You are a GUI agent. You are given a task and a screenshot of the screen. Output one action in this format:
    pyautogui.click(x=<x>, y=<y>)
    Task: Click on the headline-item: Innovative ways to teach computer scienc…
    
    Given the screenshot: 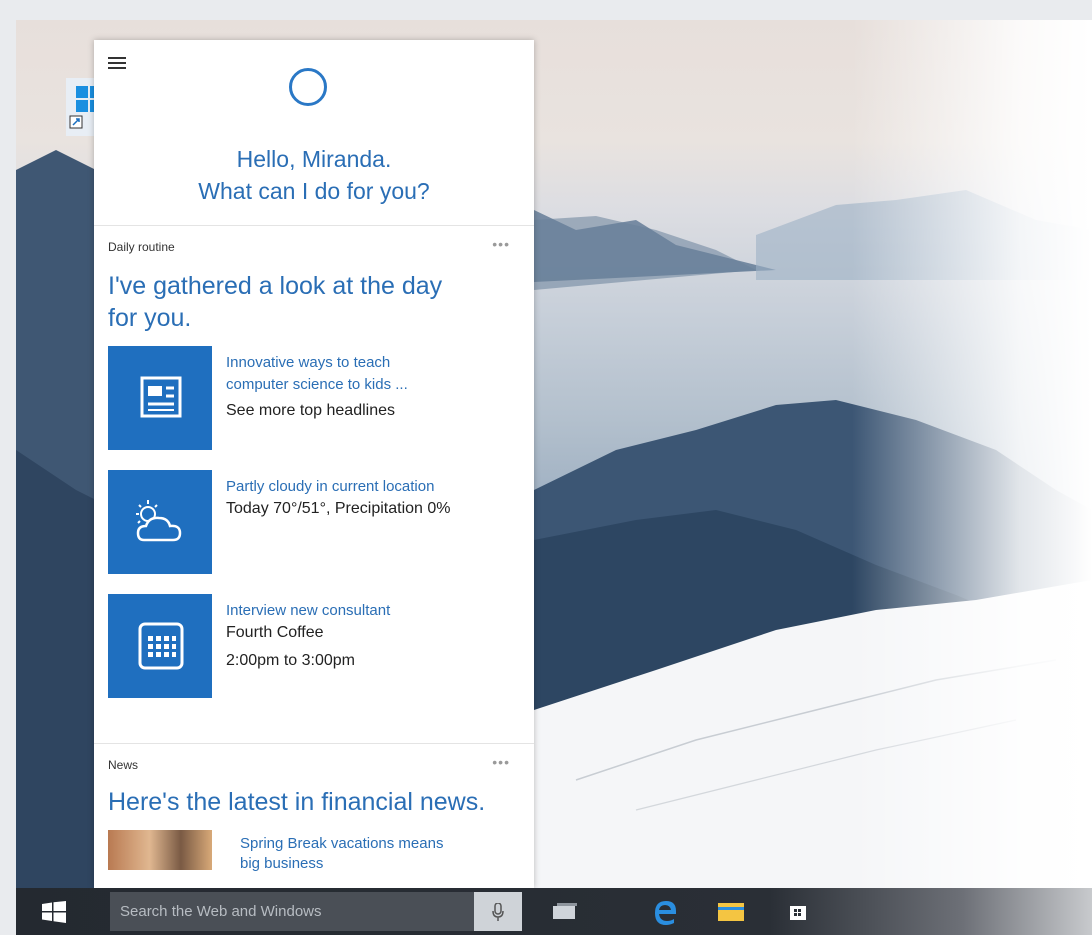 What is the action you would take?
    pyautogui.click(x=314, y=408)
    